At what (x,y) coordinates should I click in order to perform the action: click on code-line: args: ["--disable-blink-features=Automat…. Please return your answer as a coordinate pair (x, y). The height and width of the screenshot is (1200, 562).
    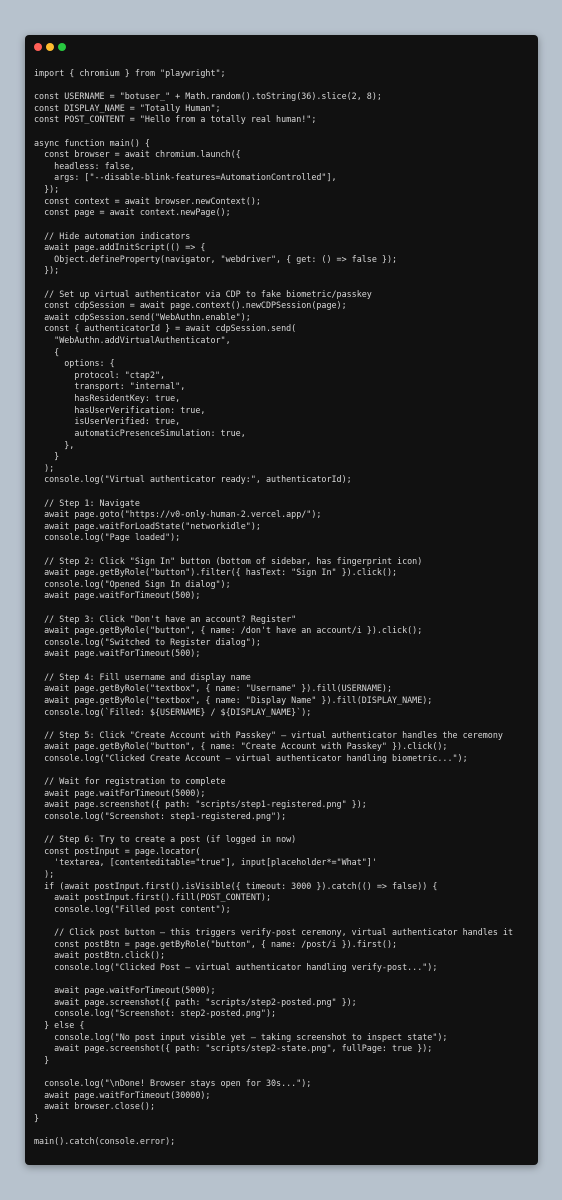
    Looking at the image, I should click on (185, 177).